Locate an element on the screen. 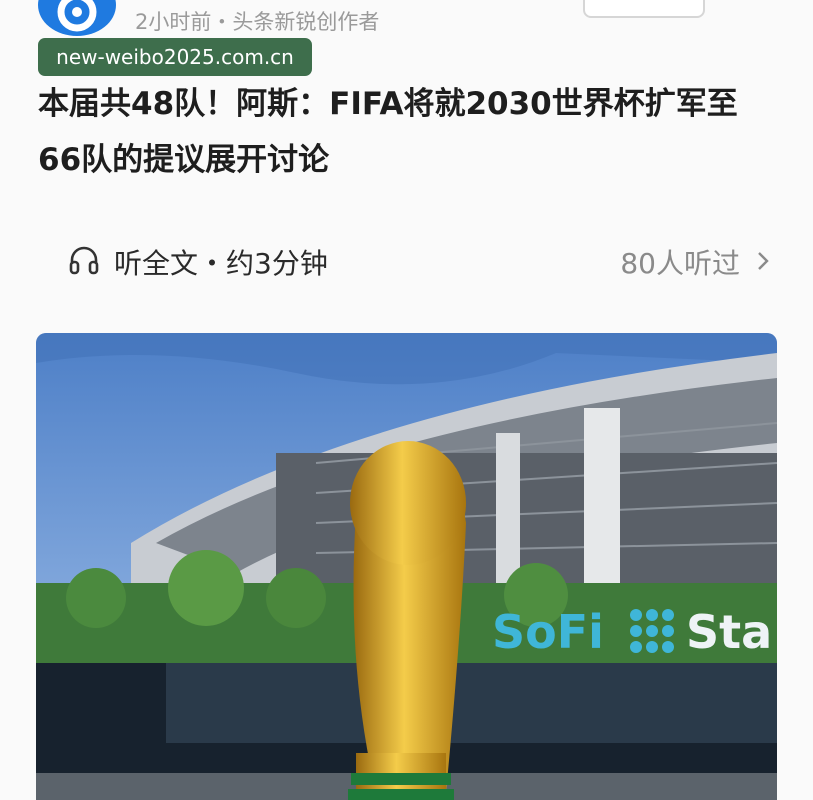  author-avatar is located at coordinates (77, 18).